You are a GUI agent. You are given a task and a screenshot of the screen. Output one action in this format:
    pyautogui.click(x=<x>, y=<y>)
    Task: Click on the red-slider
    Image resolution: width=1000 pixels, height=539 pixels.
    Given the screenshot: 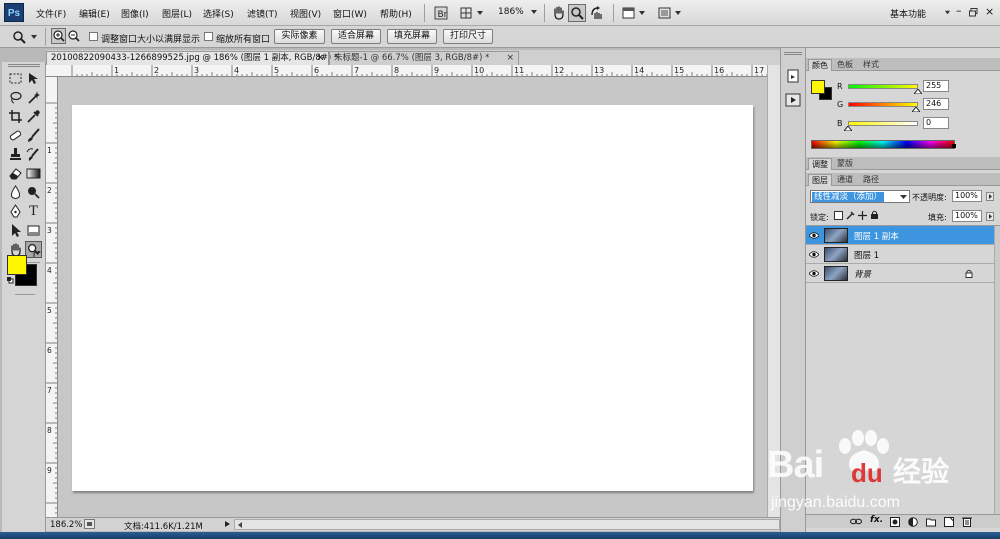 What is the action you would take?
    pyautogui.click(x=883, y=86)
    